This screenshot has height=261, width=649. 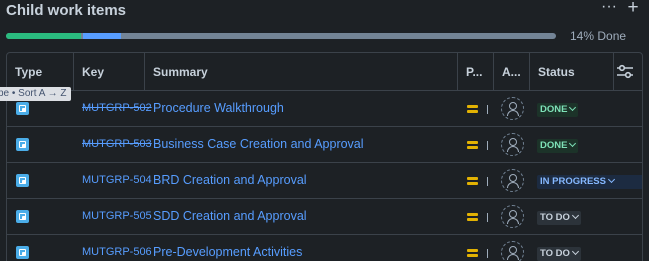 What do you see at coordinates (258, 144) in the screenshot?
I see `issue-summary-link: Business Case Creation and Approval` at bounding box center [258, 144].